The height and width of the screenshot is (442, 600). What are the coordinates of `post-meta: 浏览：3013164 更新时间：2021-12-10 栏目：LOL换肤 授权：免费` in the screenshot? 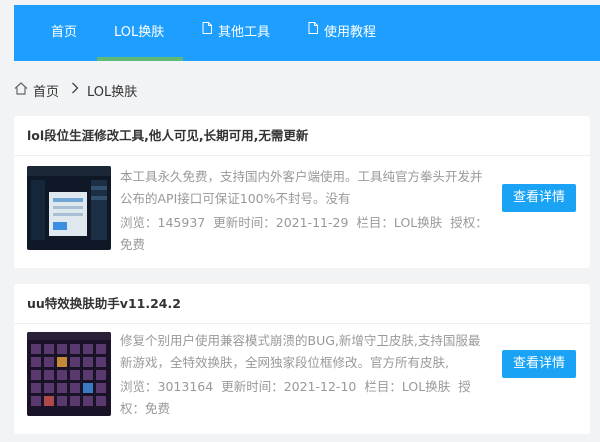 It's located at (305, 398).